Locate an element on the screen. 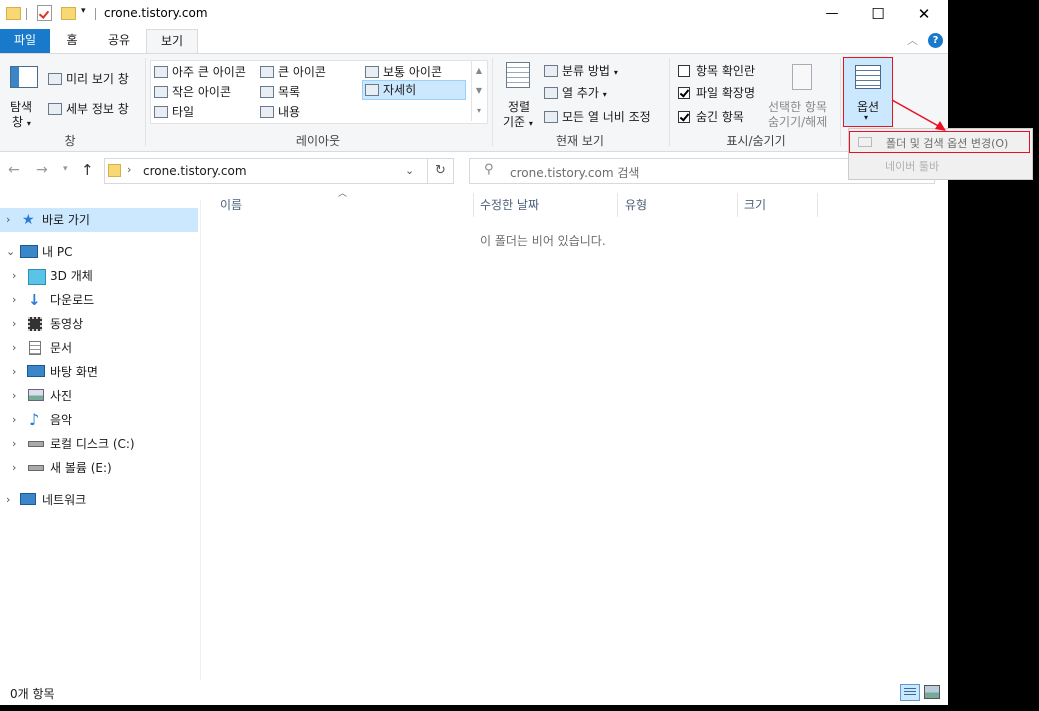 This screenshot has height=711, width=1039. properties-icon is located at coordinates (44, 13).